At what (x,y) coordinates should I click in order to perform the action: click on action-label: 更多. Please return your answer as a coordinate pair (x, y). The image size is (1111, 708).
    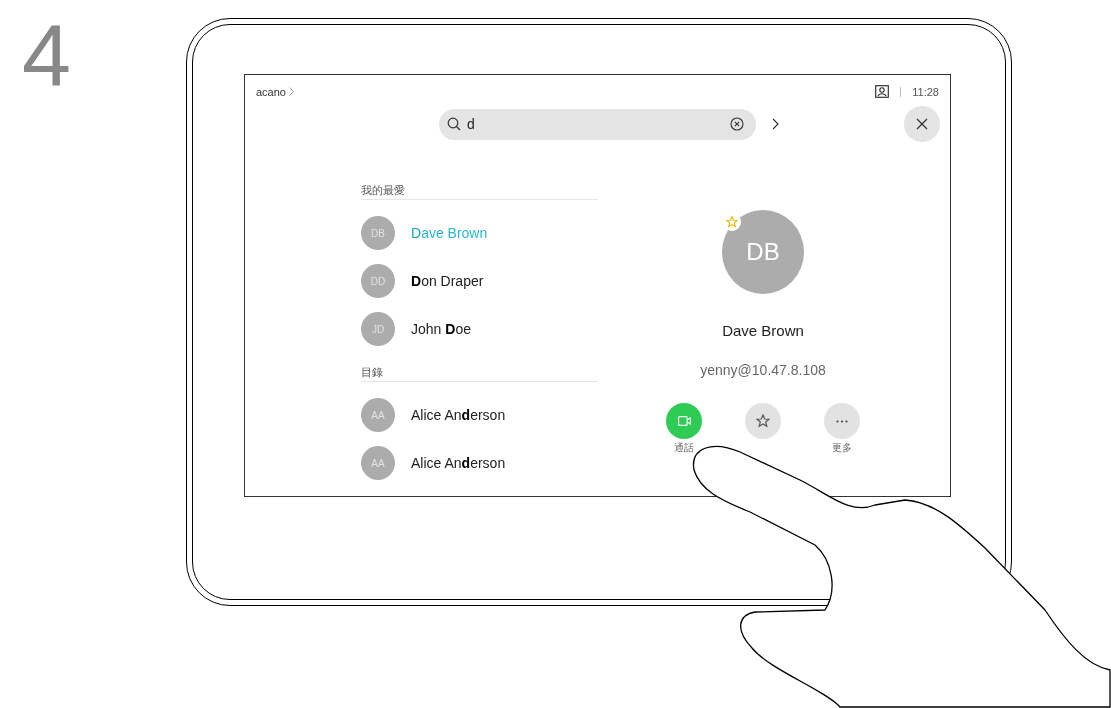
    Looking at the image, I should click on (842, 448).